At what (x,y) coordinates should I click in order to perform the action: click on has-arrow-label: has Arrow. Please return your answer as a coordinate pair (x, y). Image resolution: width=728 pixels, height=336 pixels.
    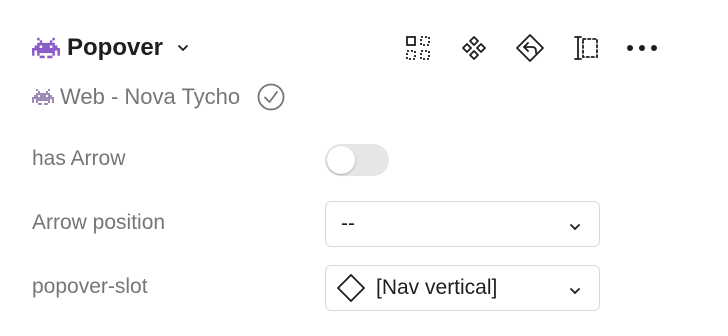
    Looking at the image, I should click on (79, 158).